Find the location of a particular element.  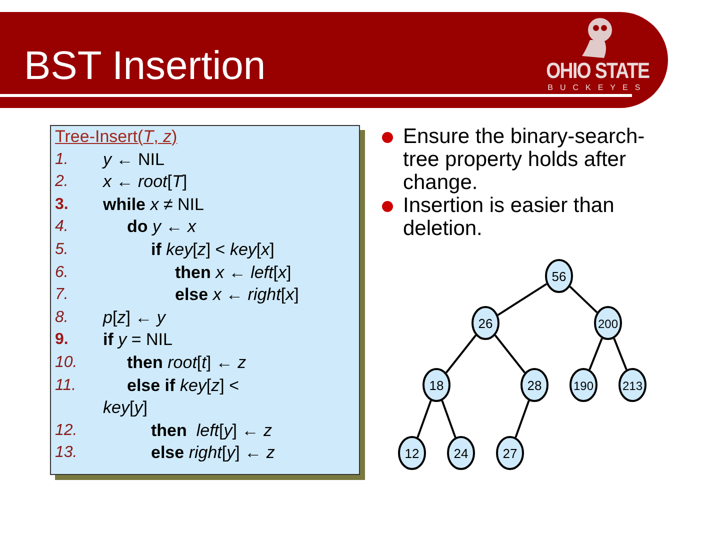

node-key: 18 is located at coordinates (436, 385).